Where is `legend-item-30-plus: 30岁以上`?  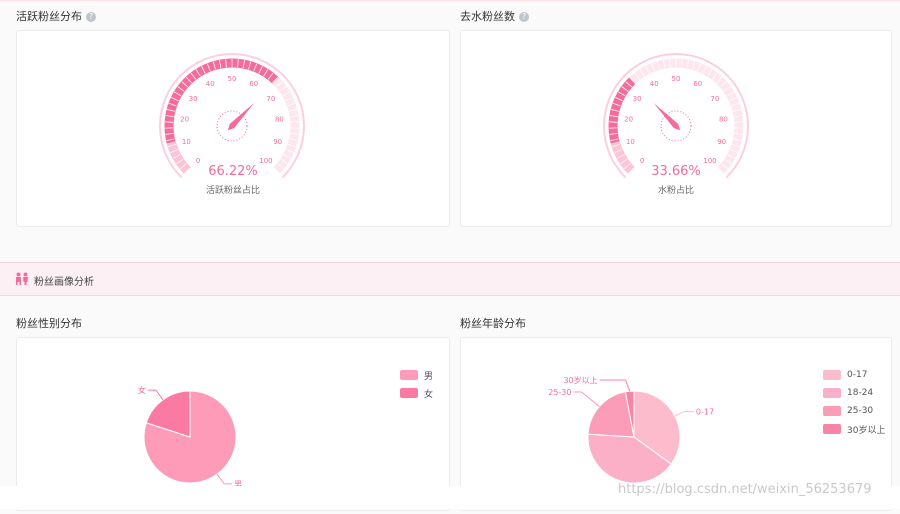
legend-item-30-plus: 30岁以上 is located at coordinates (854, 429).